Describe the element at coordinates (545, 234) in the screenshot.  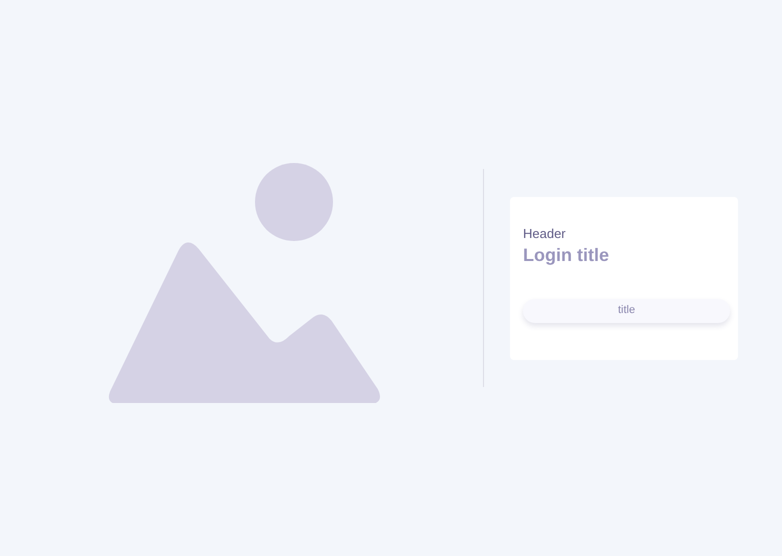
I see `card-header: Header` at that location.